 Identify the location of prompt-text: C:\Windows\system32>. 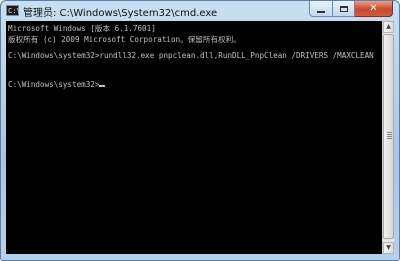
(54, 84).